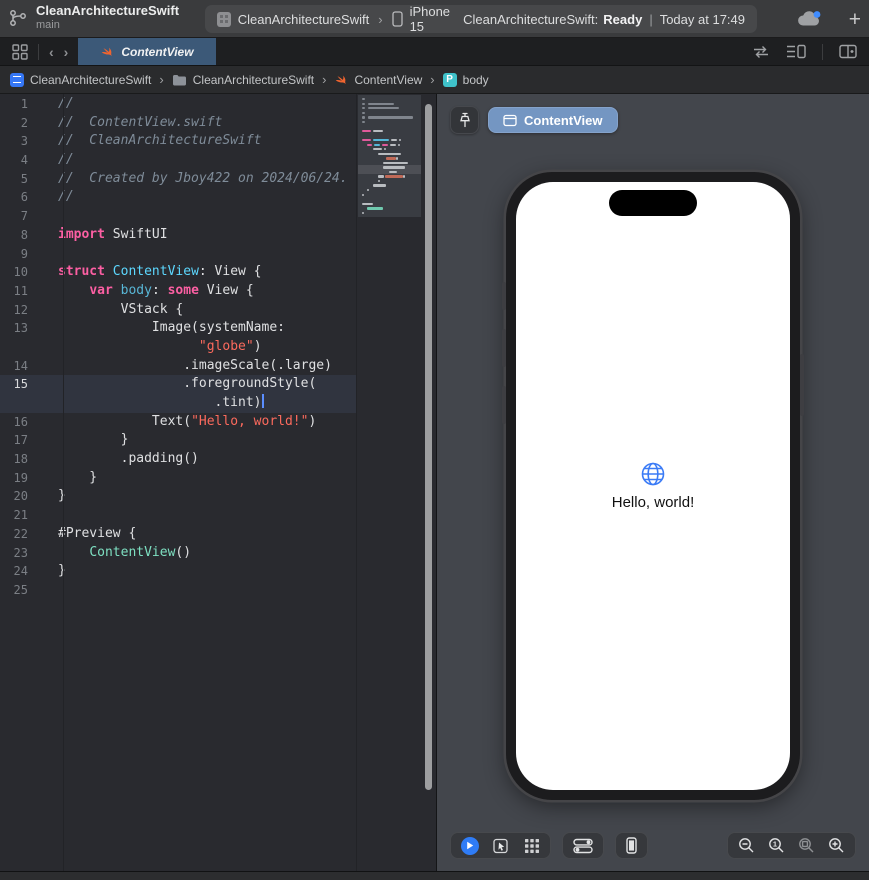 This screenshot has height=880, width=869. What do you see at coordinates (230, 346) in the screenshot?
I see `code-text: "globe")` at bounding box center [230, 346].